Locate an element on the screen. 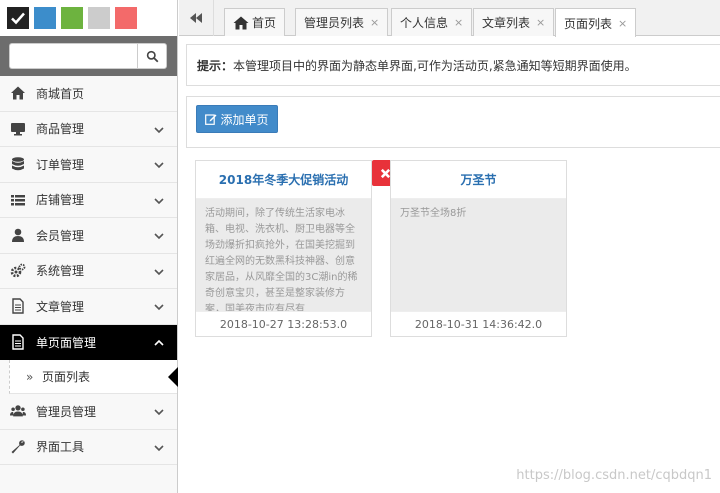  notice-bar: 提示： 本管理项目中的界面为静态单界面,可作为活动页,紧急通知等短期界面使用。 is located at coordinates (453, 65).